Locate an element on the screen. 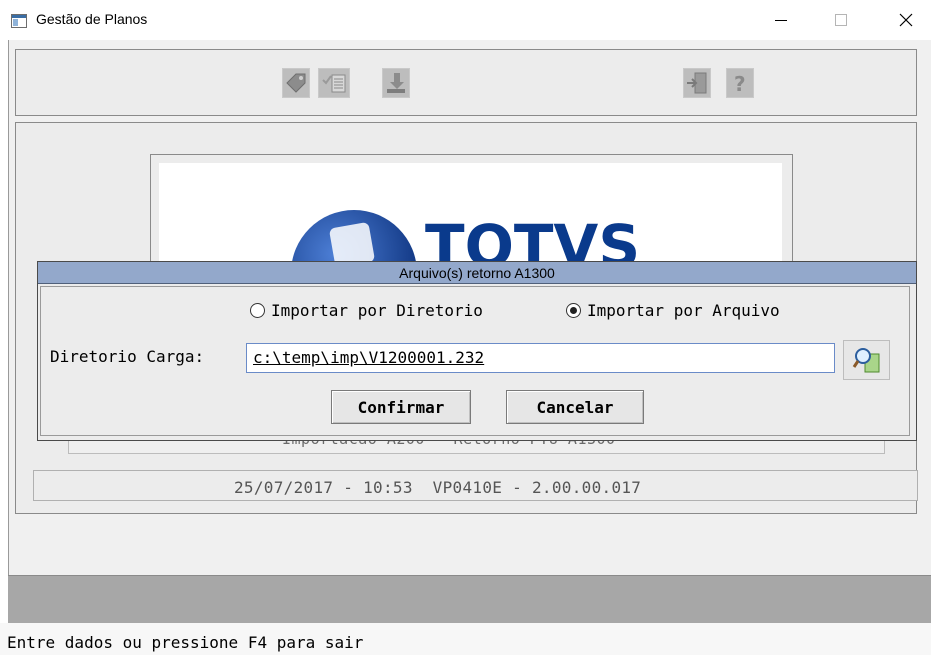 The image size is (931, 655). directory-input: c:\temp\imp\V1200001.232 is located at coordinates (540, 358).